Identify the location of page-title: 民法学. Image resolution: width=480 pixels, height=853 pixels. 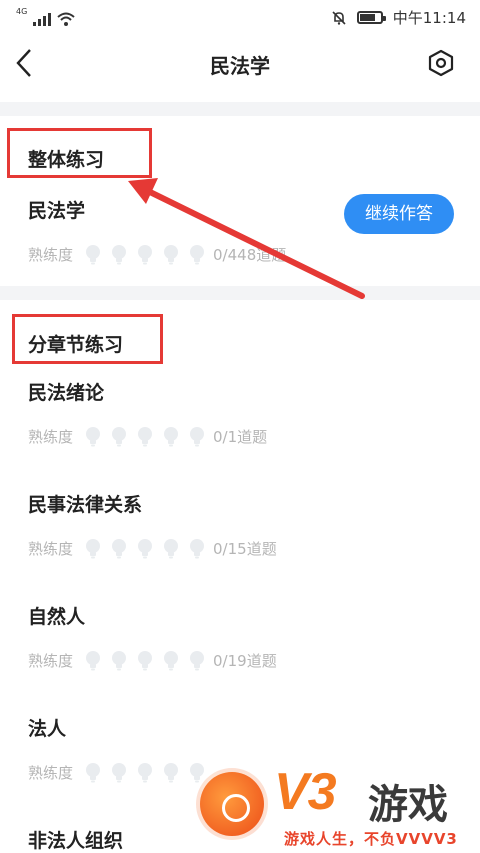
(240, 66).